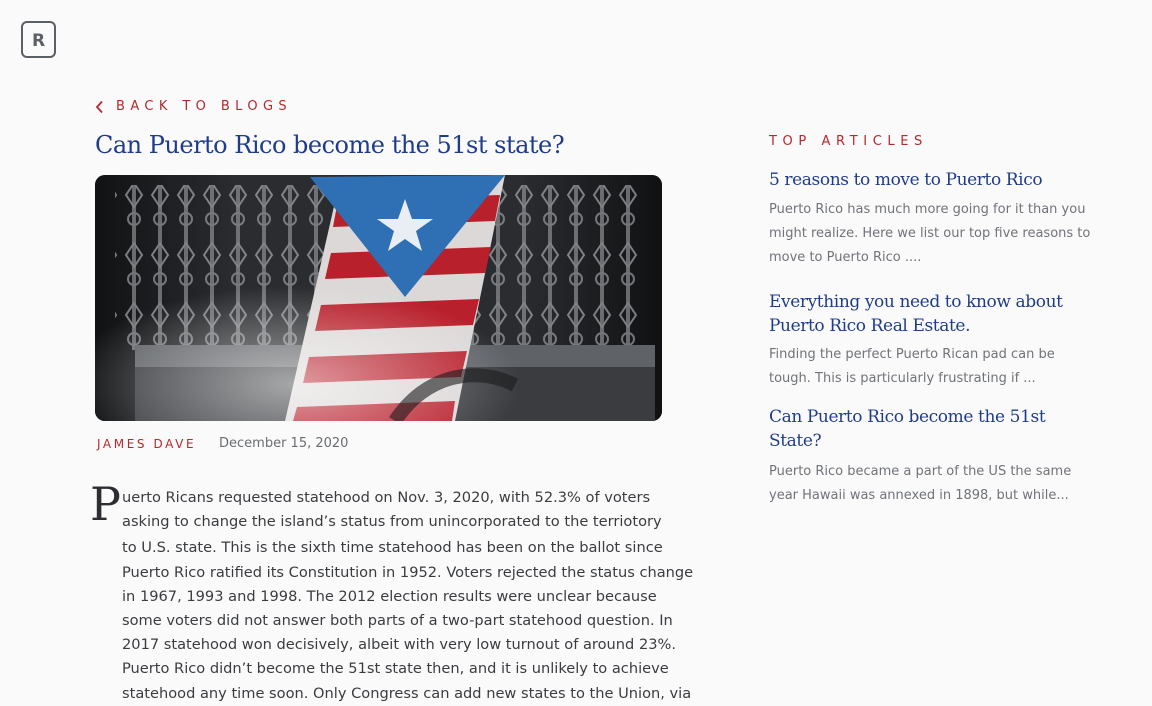 This screenshot has width=1152, height=706. Describe the element at coordinates (848, 141) in the screenshot. I see `top-articles-heading: TOP ARTICLES` at that location.